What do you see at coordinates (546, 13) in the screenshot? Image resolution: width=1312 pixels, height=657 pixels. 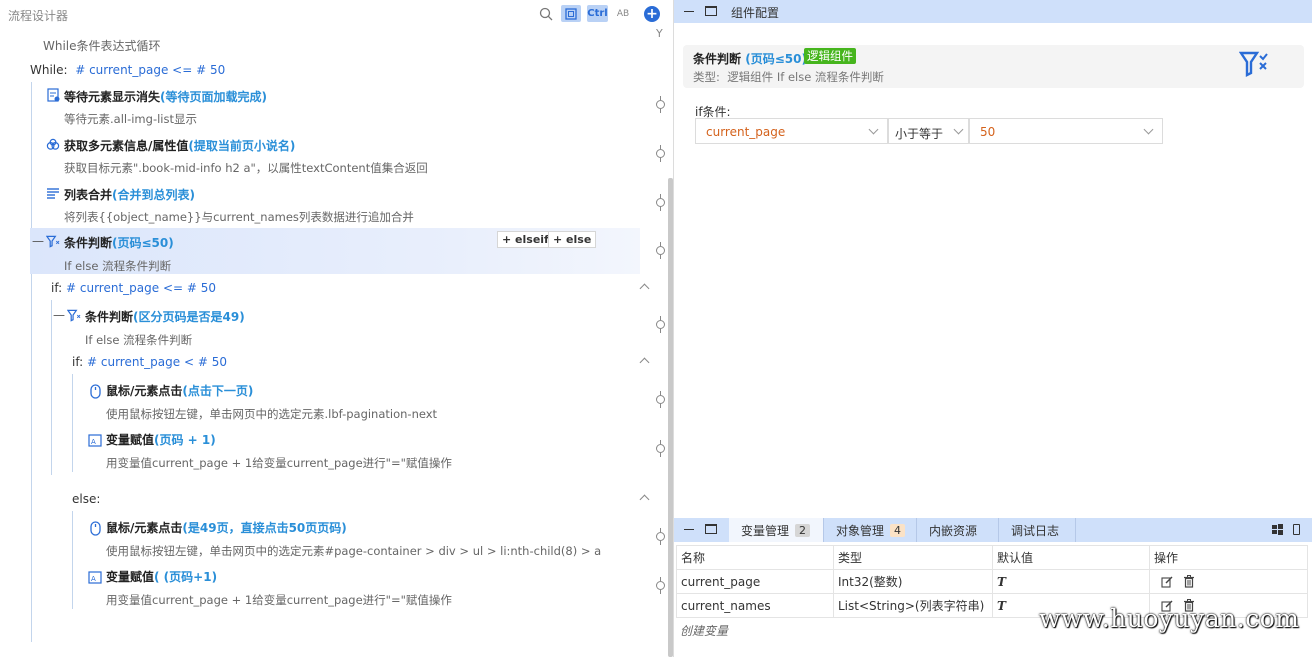 I see `search-icon` at bounding box center [546, 13].